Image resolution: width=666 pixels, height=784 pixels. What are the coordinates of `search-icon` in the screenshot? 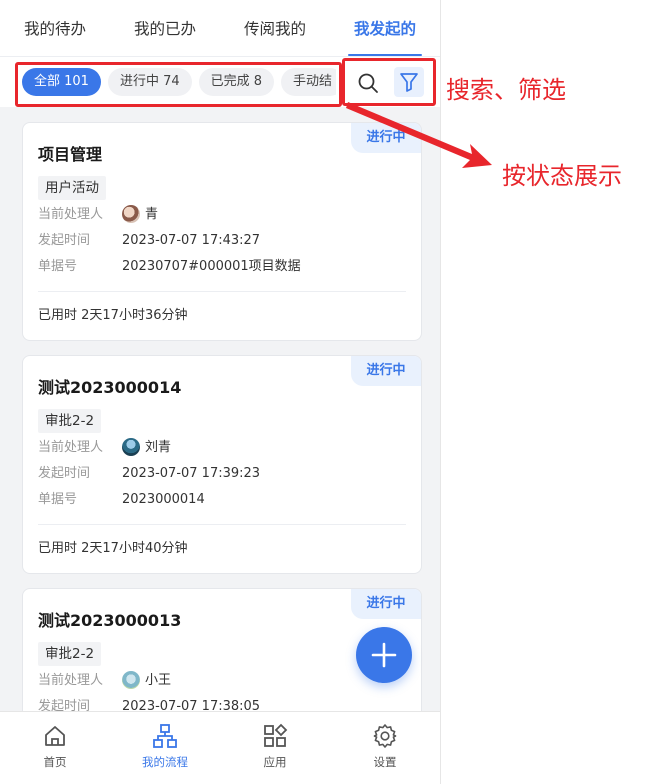 It's located at (368, 83).